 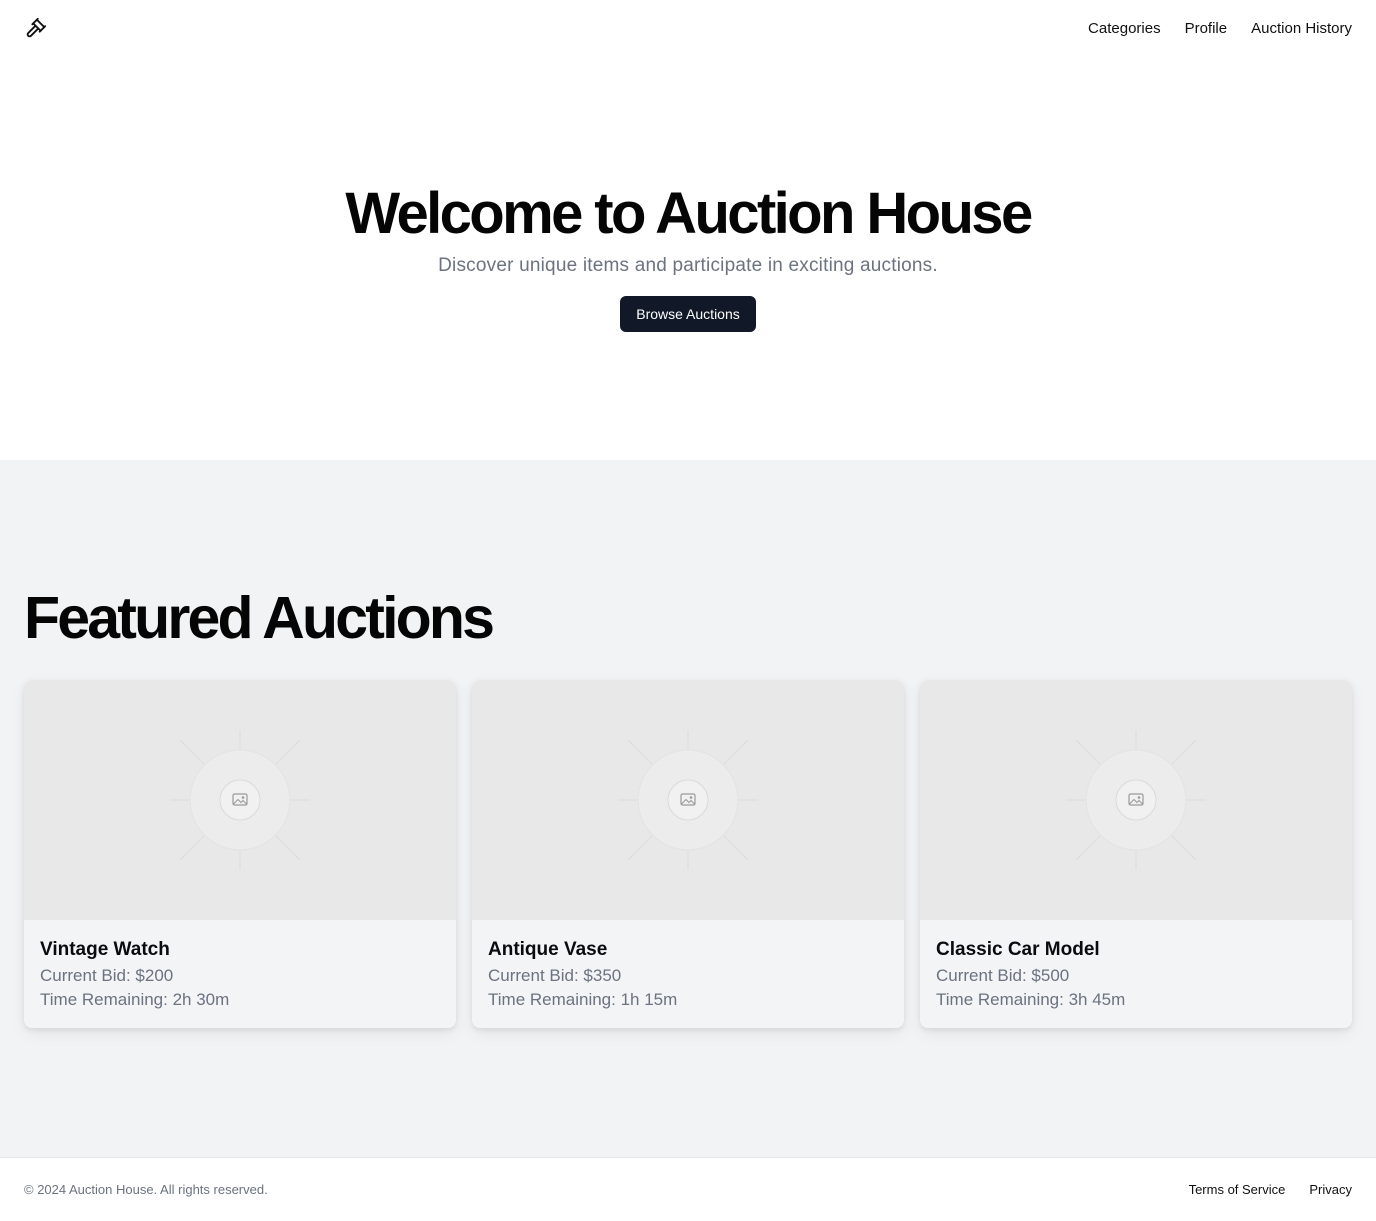 What do you see at coordinates (1124, 28) in the screenshot?
I see `nav-link-categories: Categories` at bounding box center [1124, 28].